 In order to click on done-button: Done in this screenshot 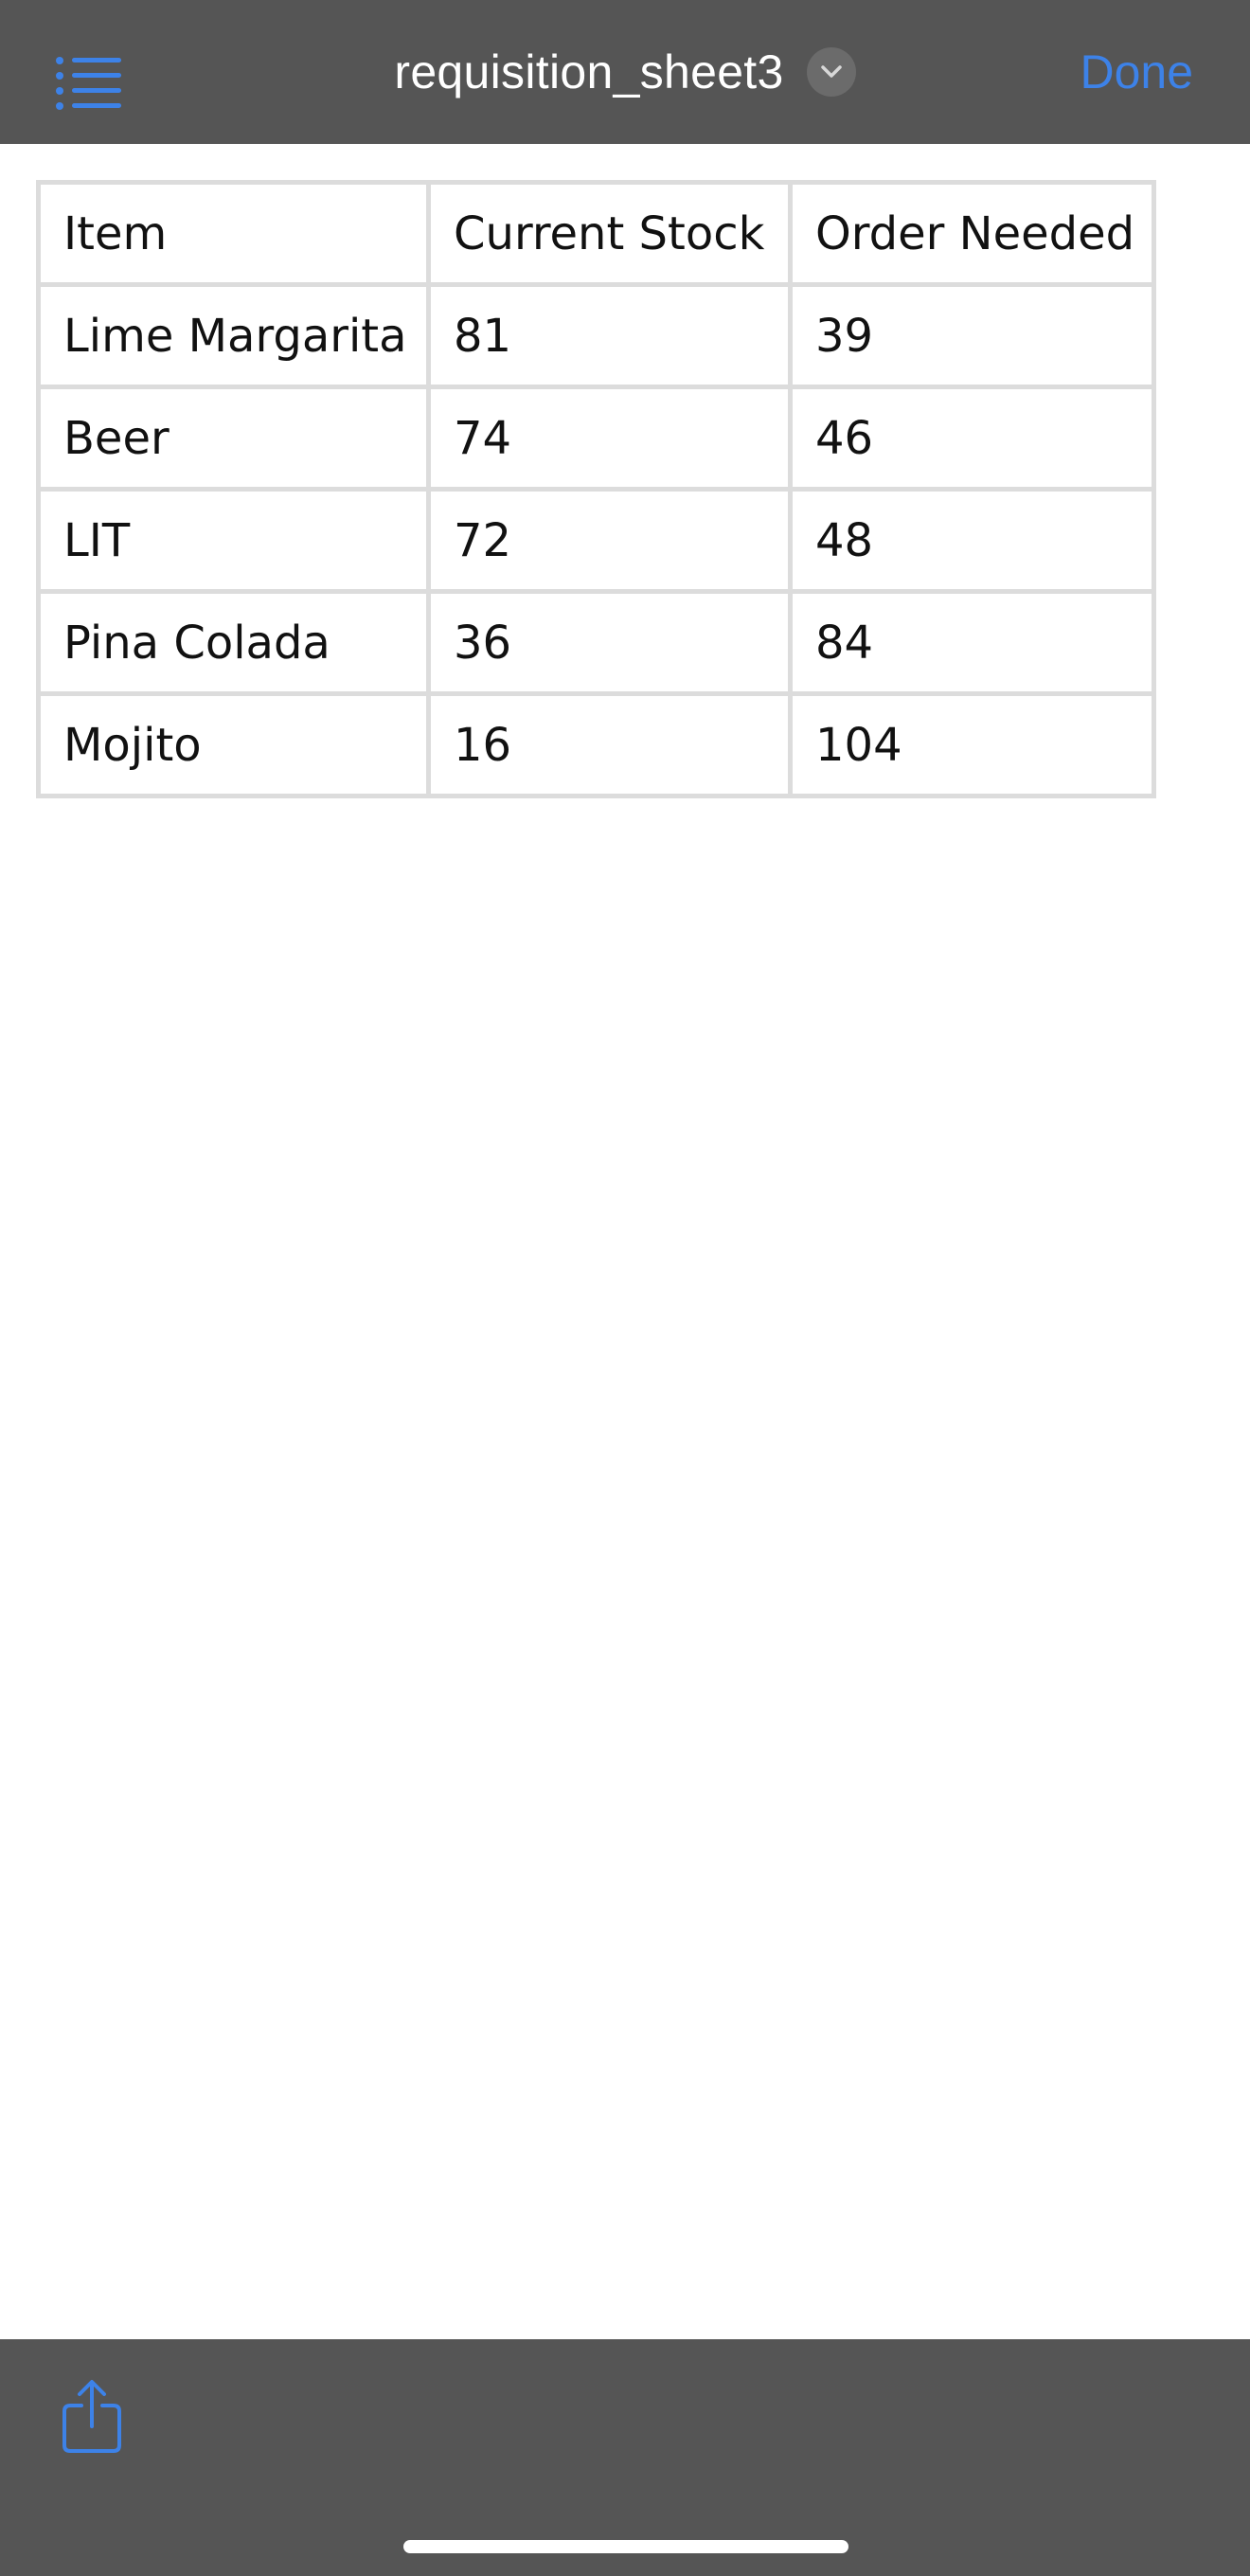, I will do `click(1136, 72)`.